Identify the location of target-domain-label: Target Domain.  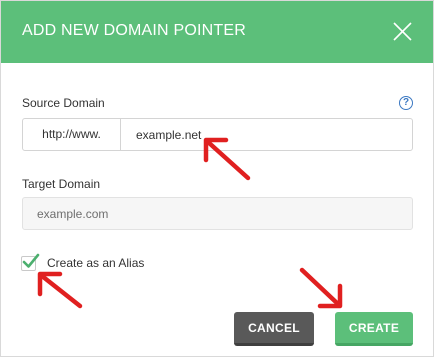
(61, 184).